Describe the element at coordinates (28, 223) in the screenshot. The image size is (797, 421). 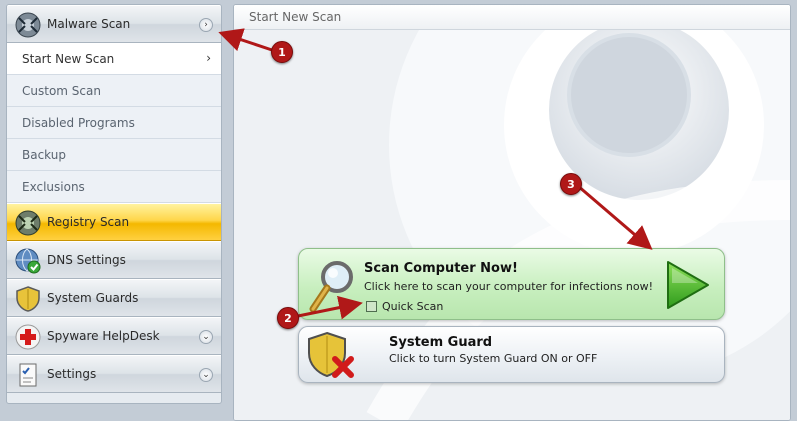
I see `registry-scan-icon` at that location.